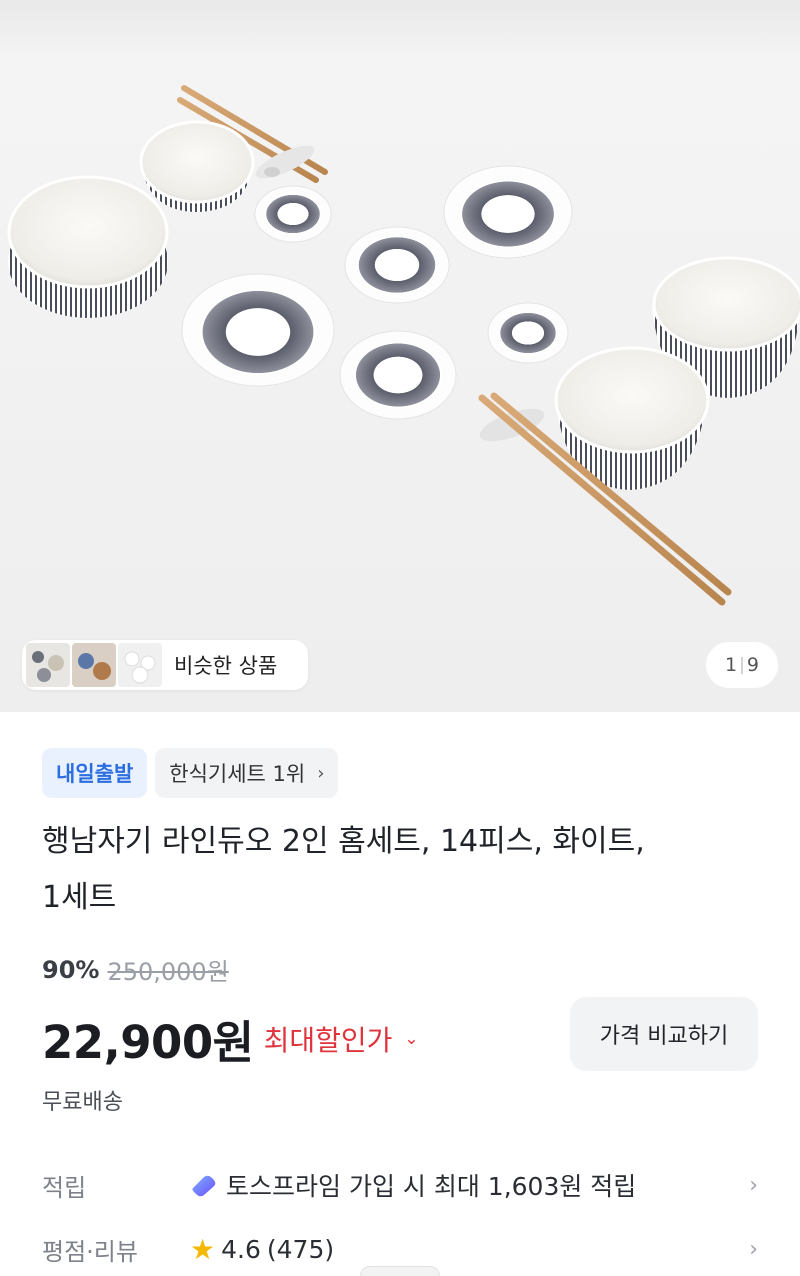  I want to click on product-title-line-2: 1세트, so click(79, 897).